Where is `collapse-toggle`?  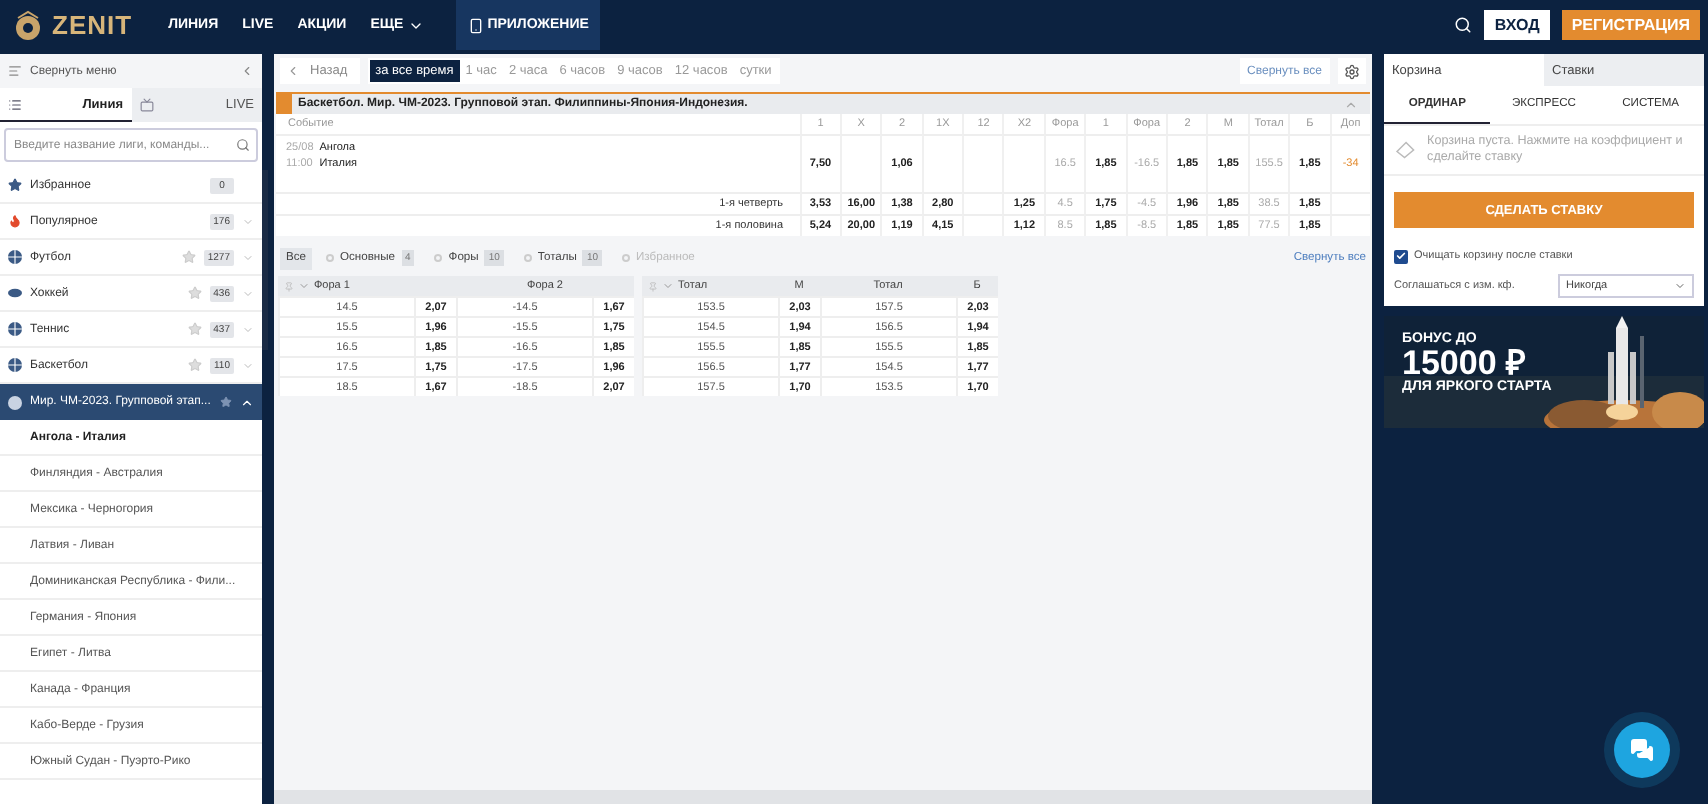
collapse-toggle is located at coordinates (284, 104).